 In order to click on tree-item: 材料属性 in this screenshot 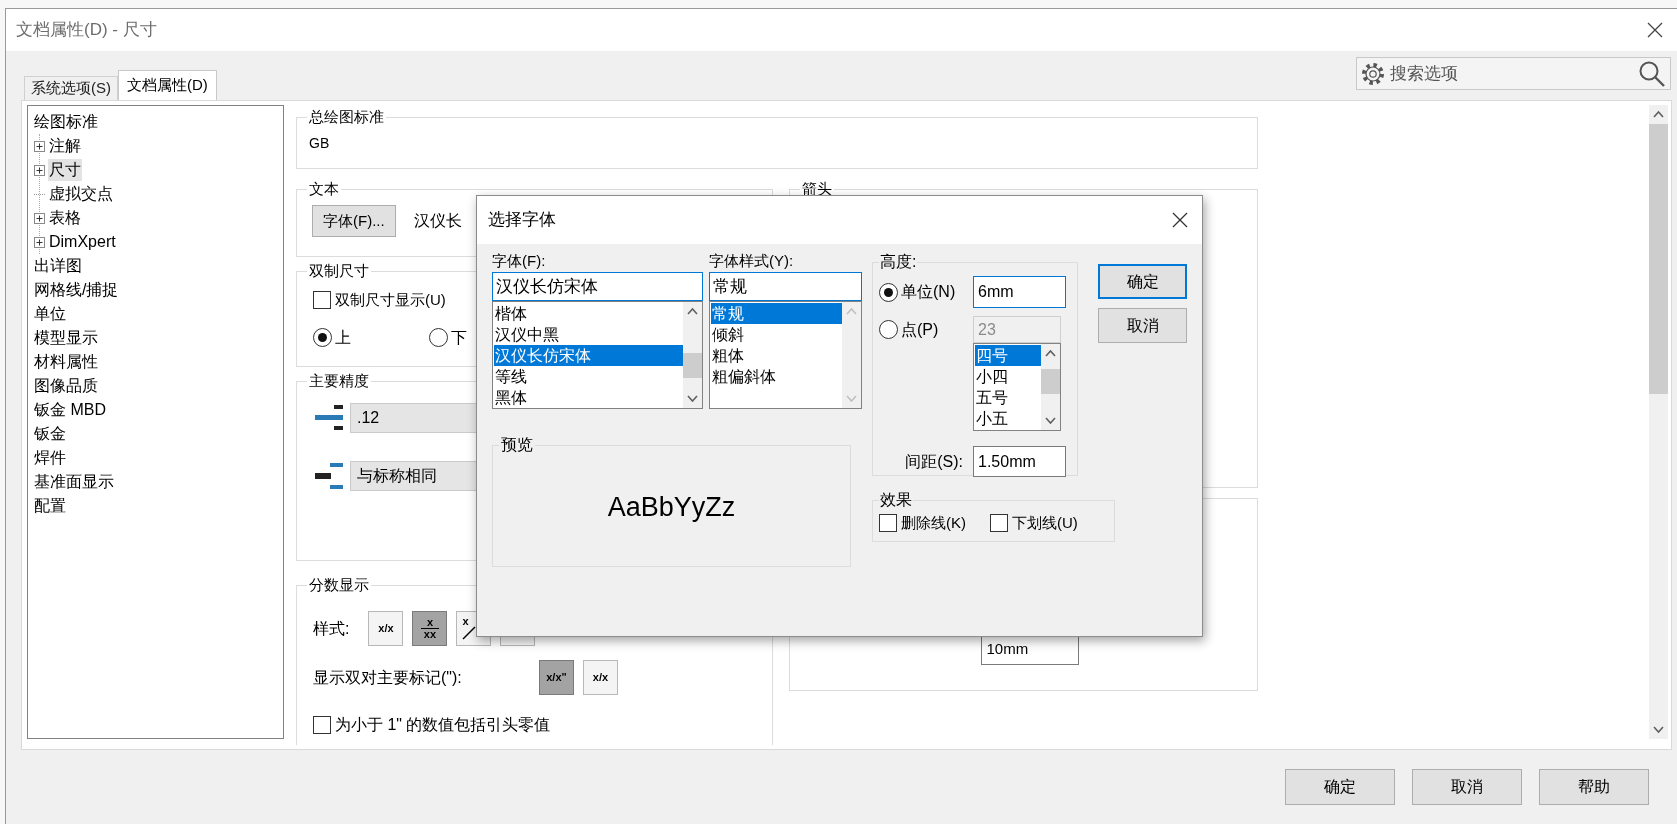, I will do `click(66, 362)`.